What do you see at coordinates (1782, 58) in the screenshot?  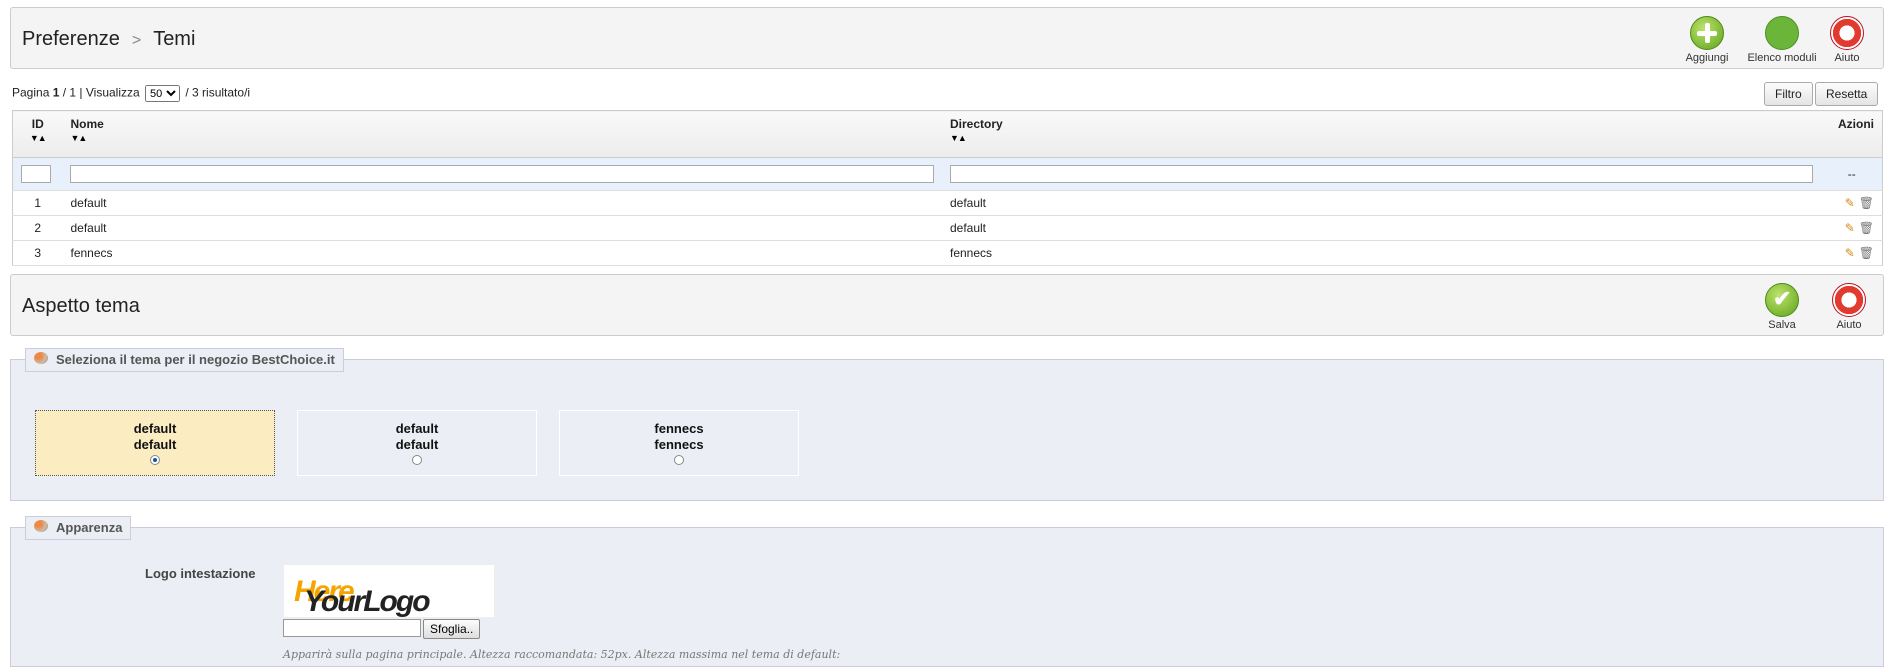 I see `modules-list-button-label: Elenco moduli` at bounding box center [1782, 58].